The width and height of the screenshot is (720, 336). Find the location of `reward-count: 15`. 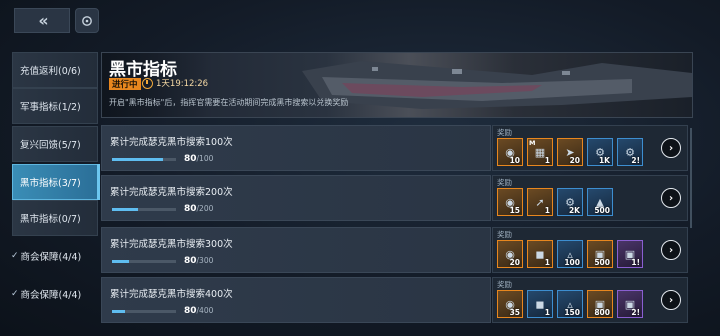

reward-count: 15 is located at coordinates (514, 210).